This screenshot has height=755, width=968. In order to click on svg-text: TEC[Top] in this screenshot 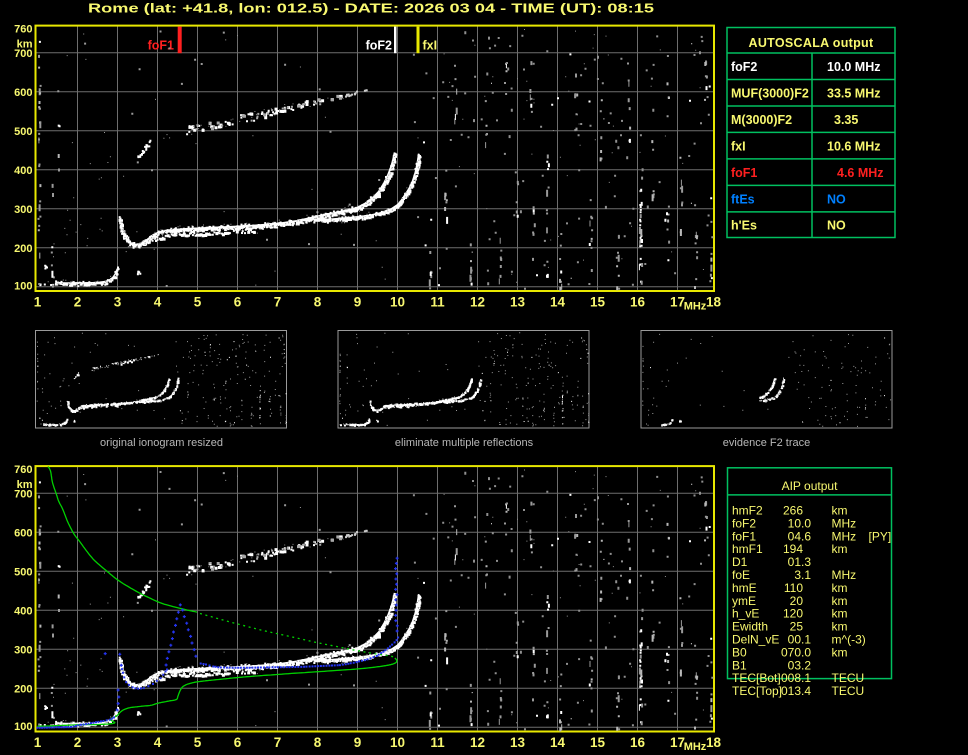, I will do `click(757, 691)`.